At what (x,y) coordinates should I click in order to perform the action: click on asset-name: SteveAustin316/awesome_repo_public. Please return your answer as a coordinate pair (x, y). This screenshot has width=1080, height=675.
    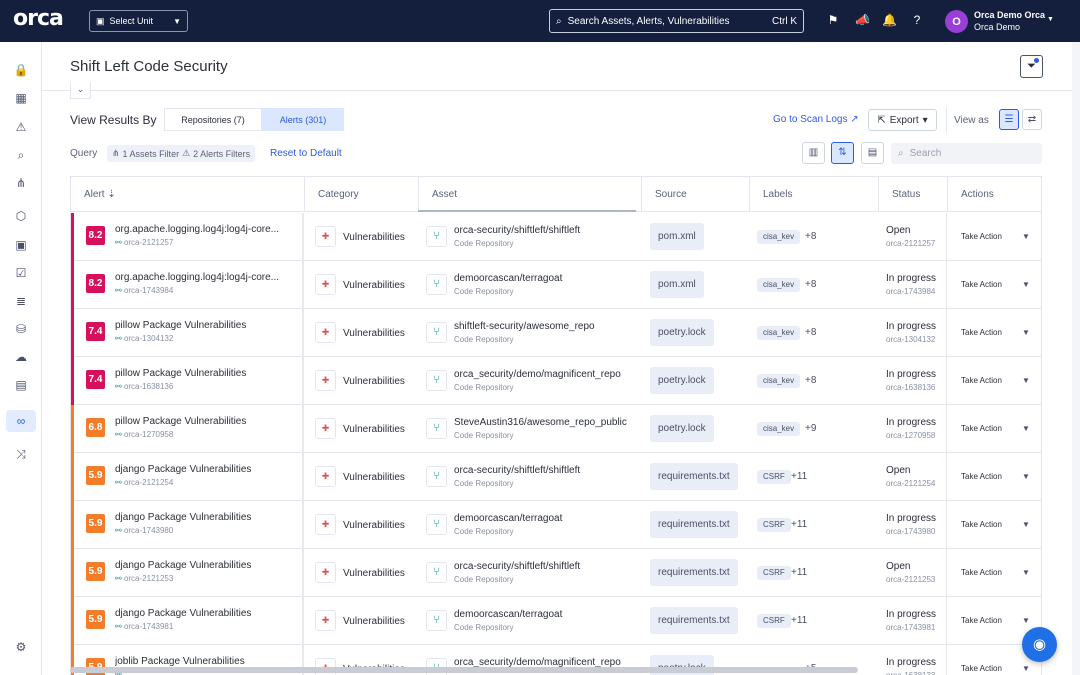
    Looking at the image, I should click on (540, 422).